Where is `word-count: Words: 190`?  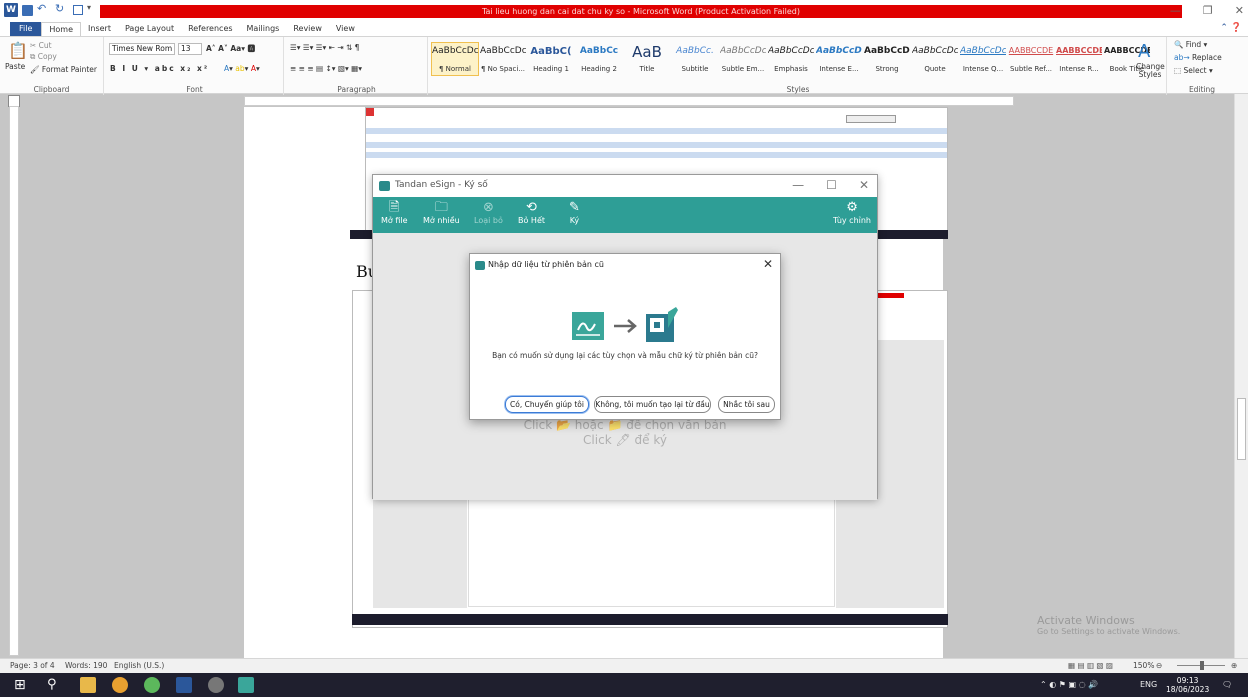
word-count: Words: 190 is located at coordinates (86, 665).